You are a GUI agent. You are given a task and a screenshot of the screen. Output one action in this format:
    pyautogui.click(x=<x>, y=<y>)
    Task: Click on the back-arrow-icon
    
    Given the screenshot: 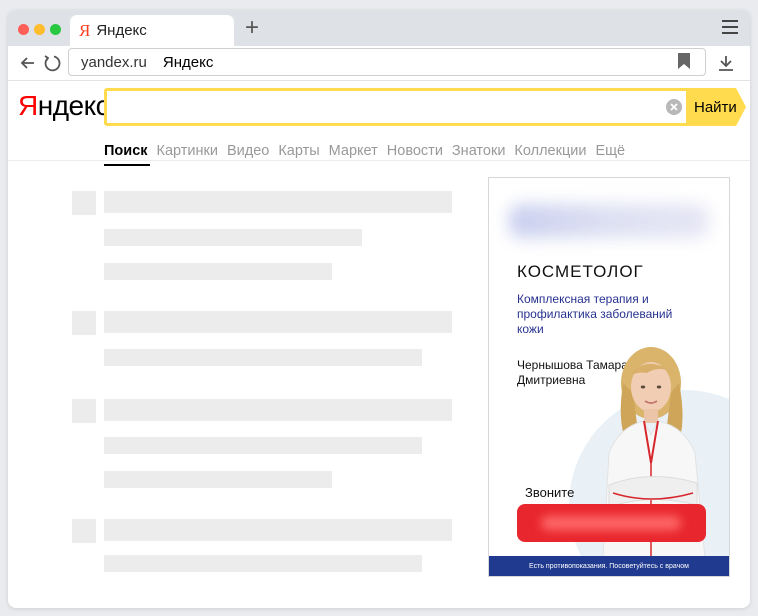 What is the action you would take?
    pyautogui.click(x=28, y=63)
    